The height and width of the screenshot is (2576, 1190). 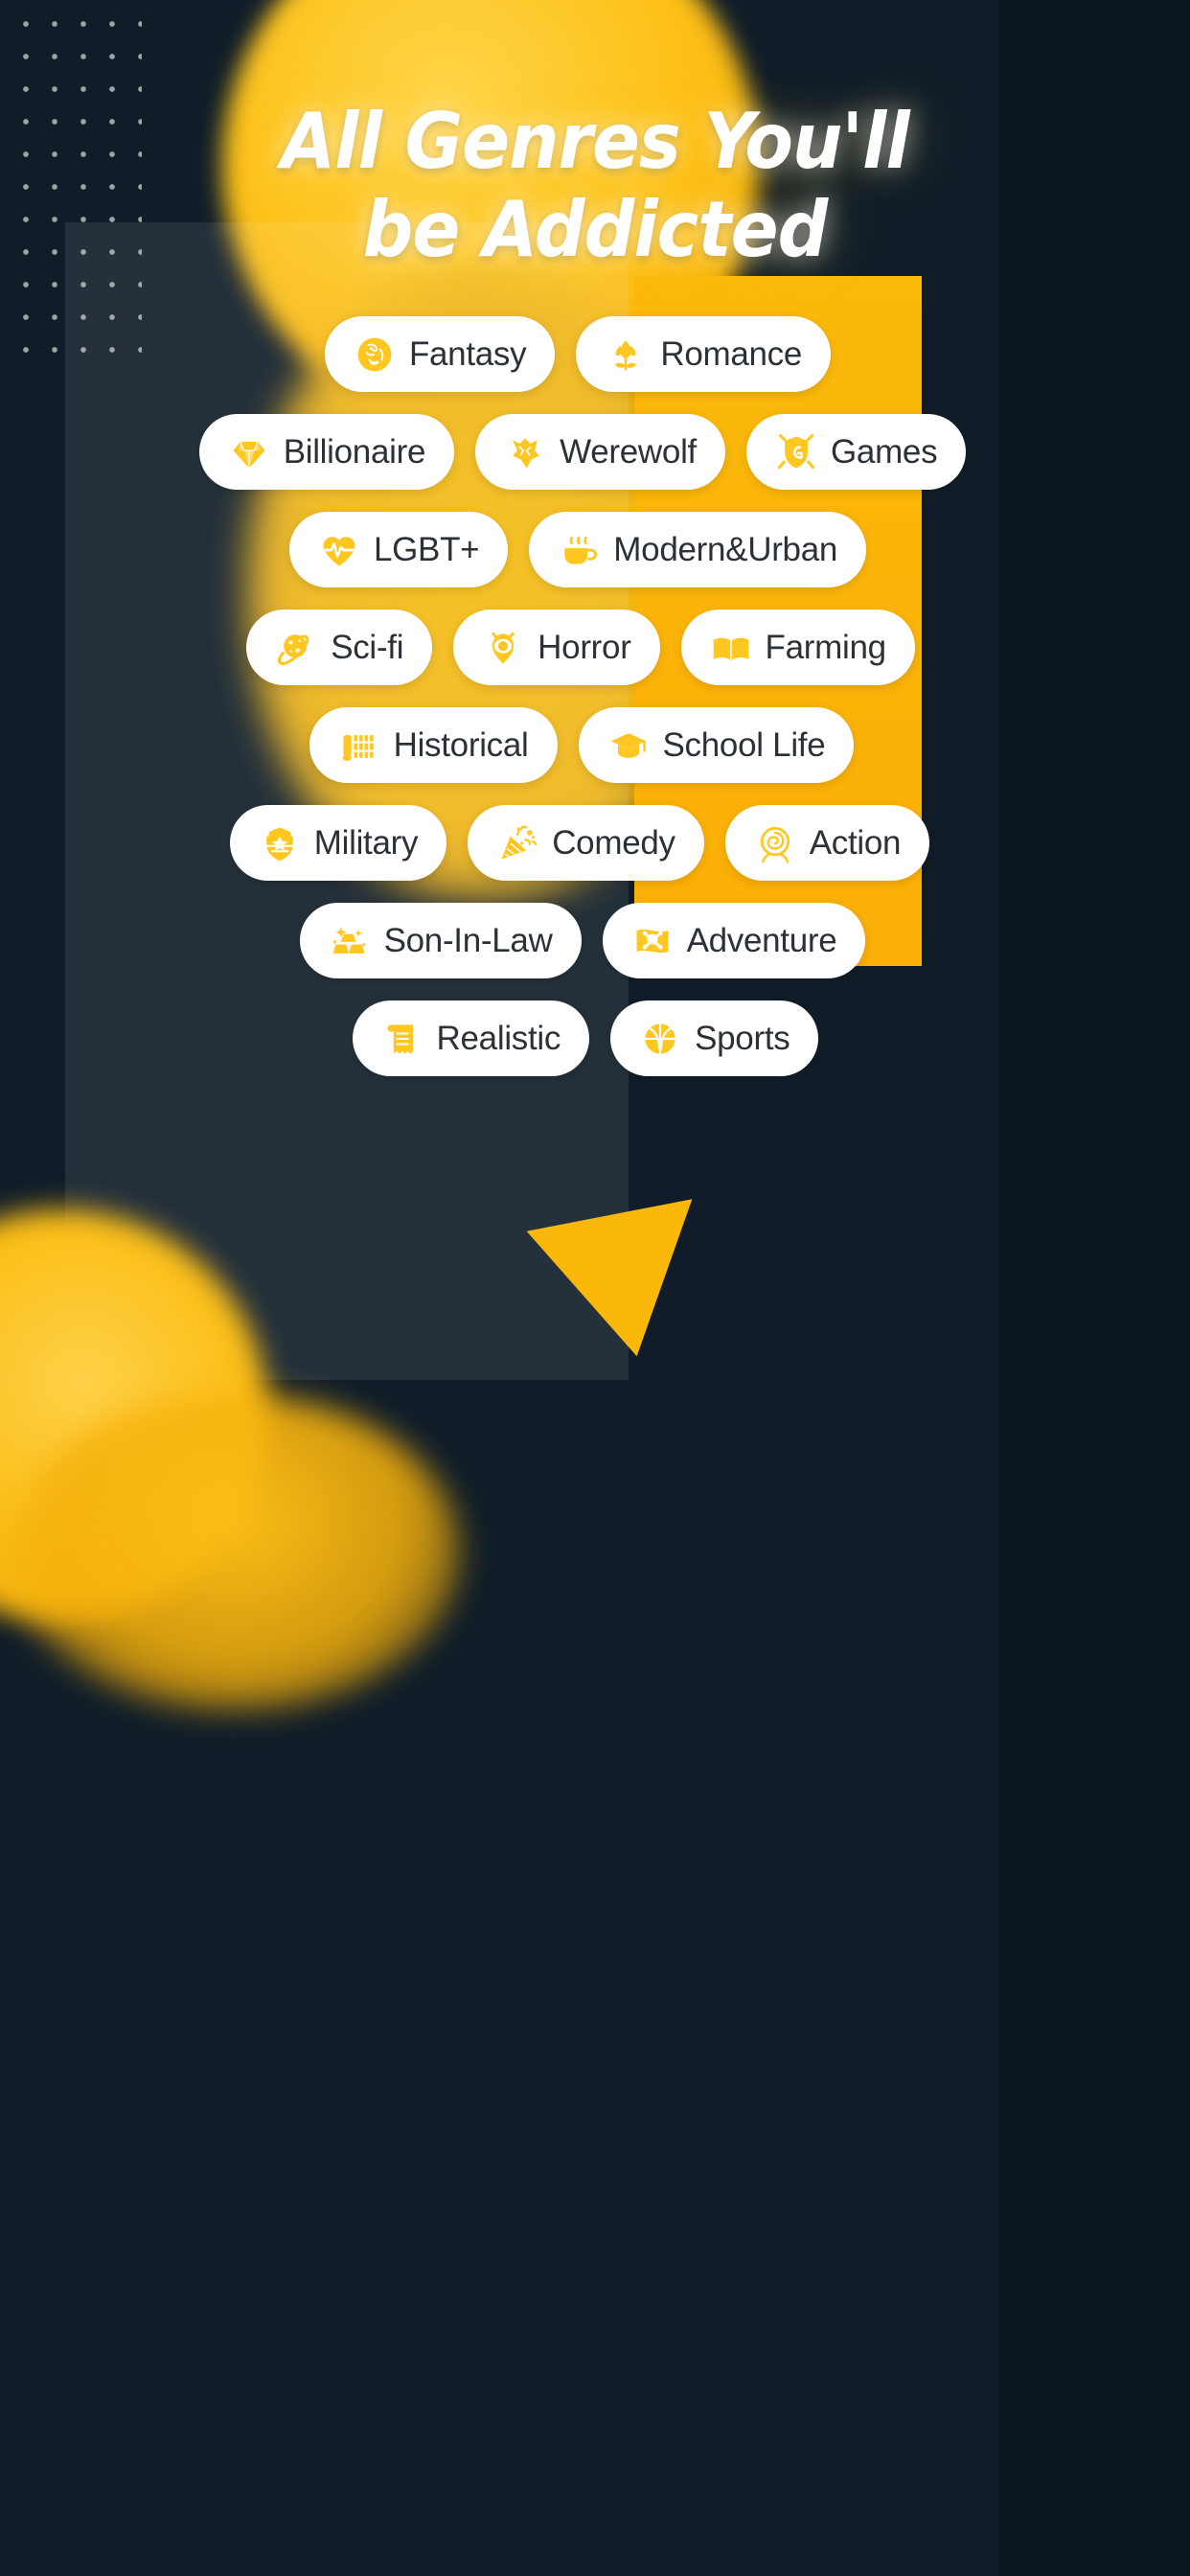 I want to click on gold-bars-icon, so click(x=350, y=941).